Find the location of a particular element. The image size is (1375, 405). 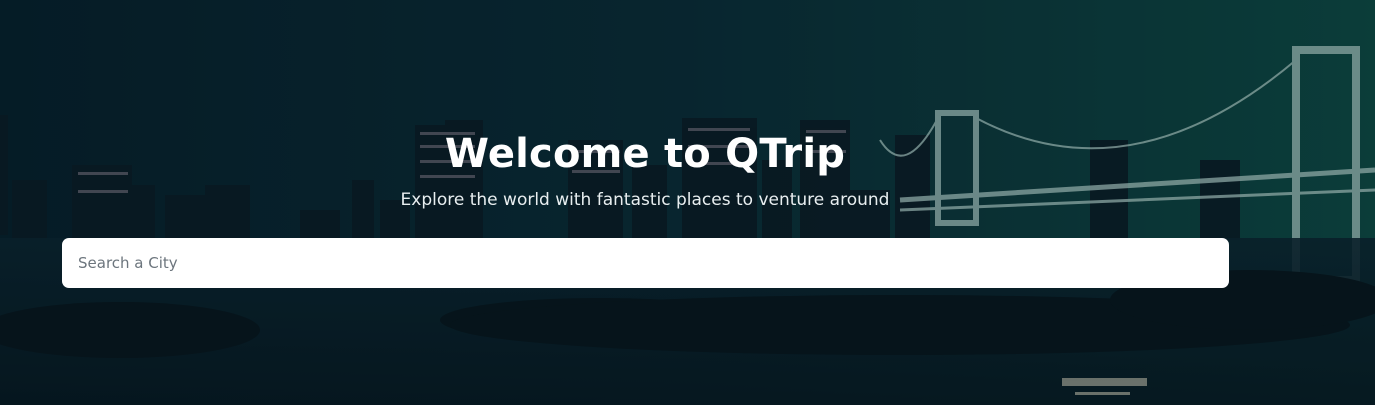

city-search-input is located at coordinates (645, 263).